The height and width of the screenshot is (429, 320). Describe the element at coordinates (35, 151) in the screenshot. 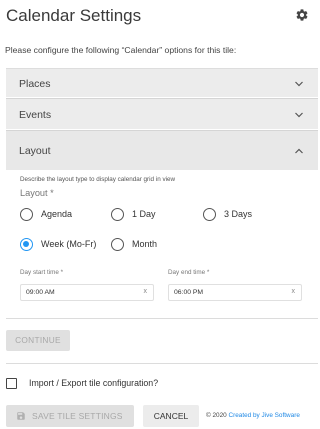

I see `section-layout-label: Layout` at that location.